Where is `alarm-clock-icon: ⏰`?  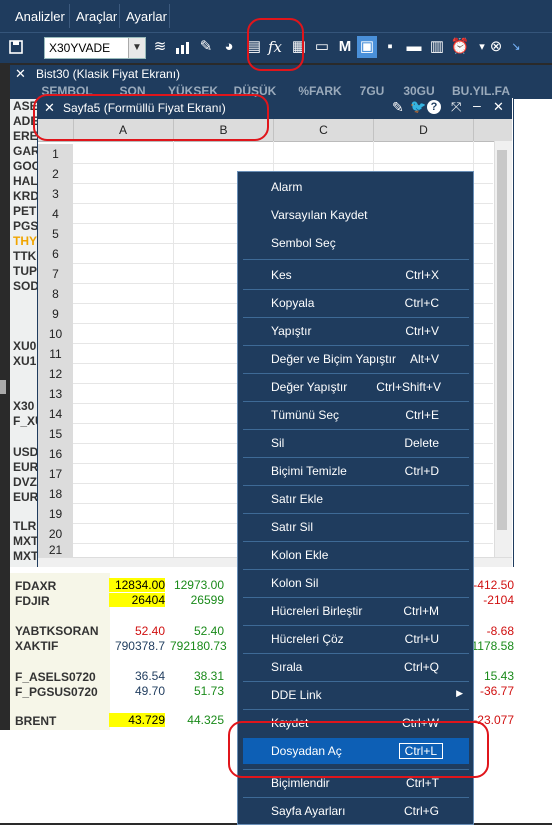
alarm-clock-icon: ⏰ is located at coordinates (460, 47).